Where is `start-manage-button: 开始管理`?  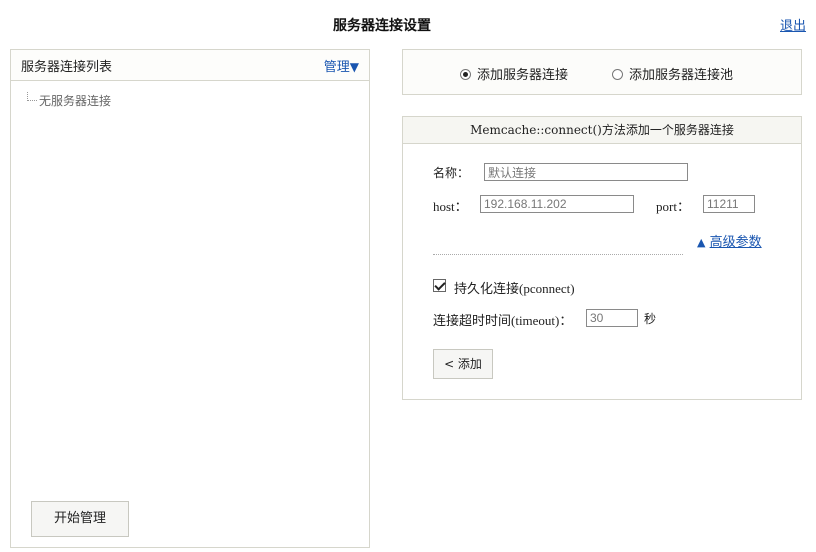
start-manage-button: 开始管理 is located at coordinates (80, 519).